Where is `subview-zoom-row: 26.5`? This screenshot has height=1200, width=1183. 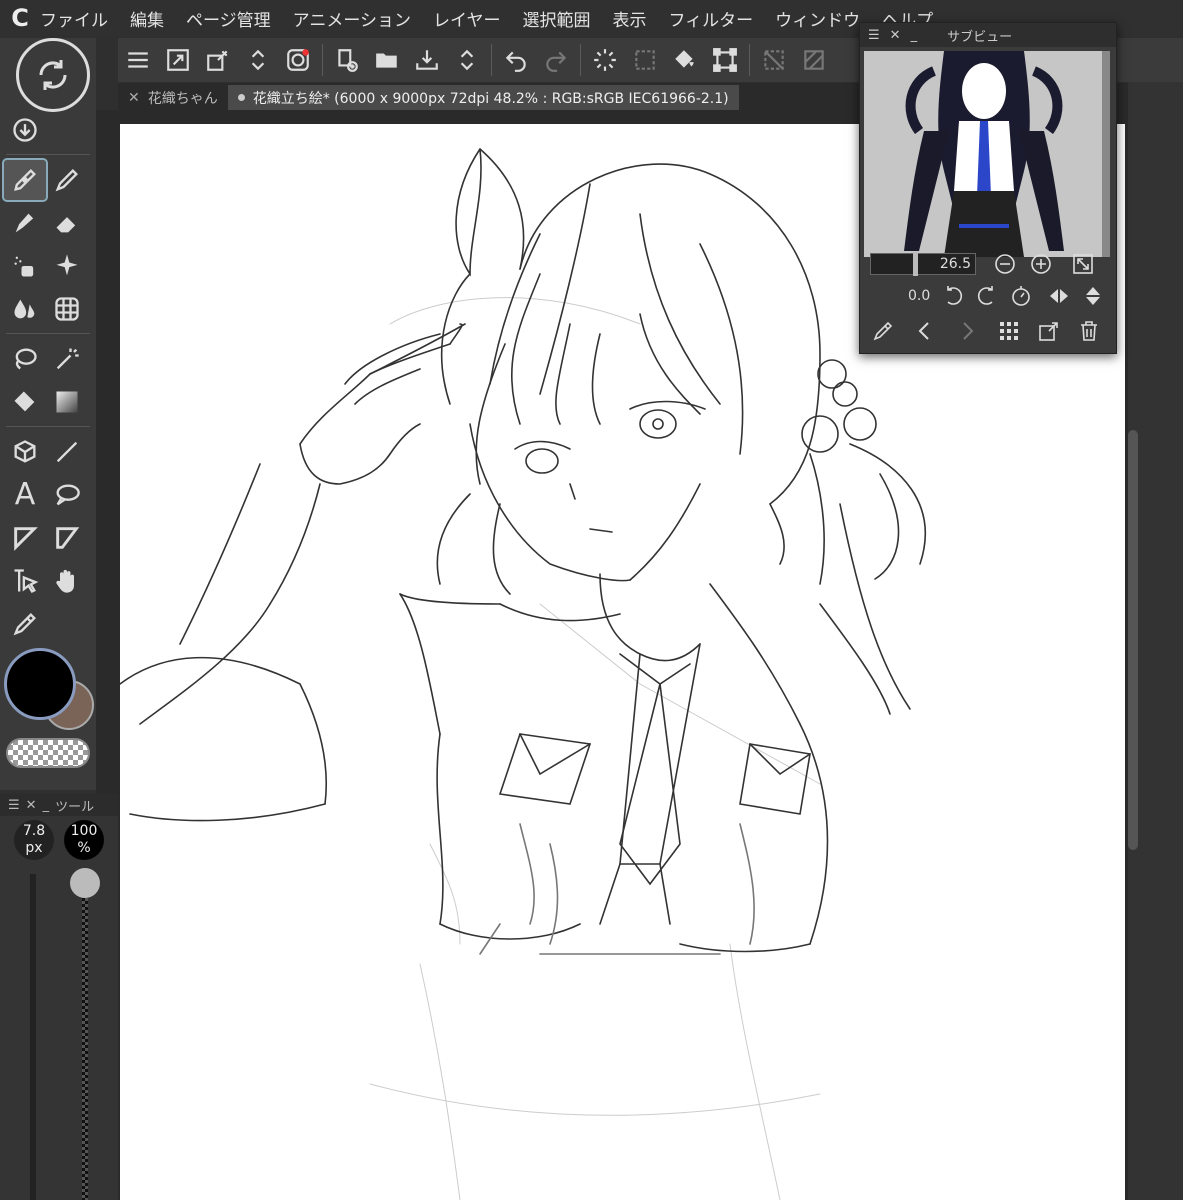
subview-zoom-row: 26.5 is located at coordinates (989, 264).